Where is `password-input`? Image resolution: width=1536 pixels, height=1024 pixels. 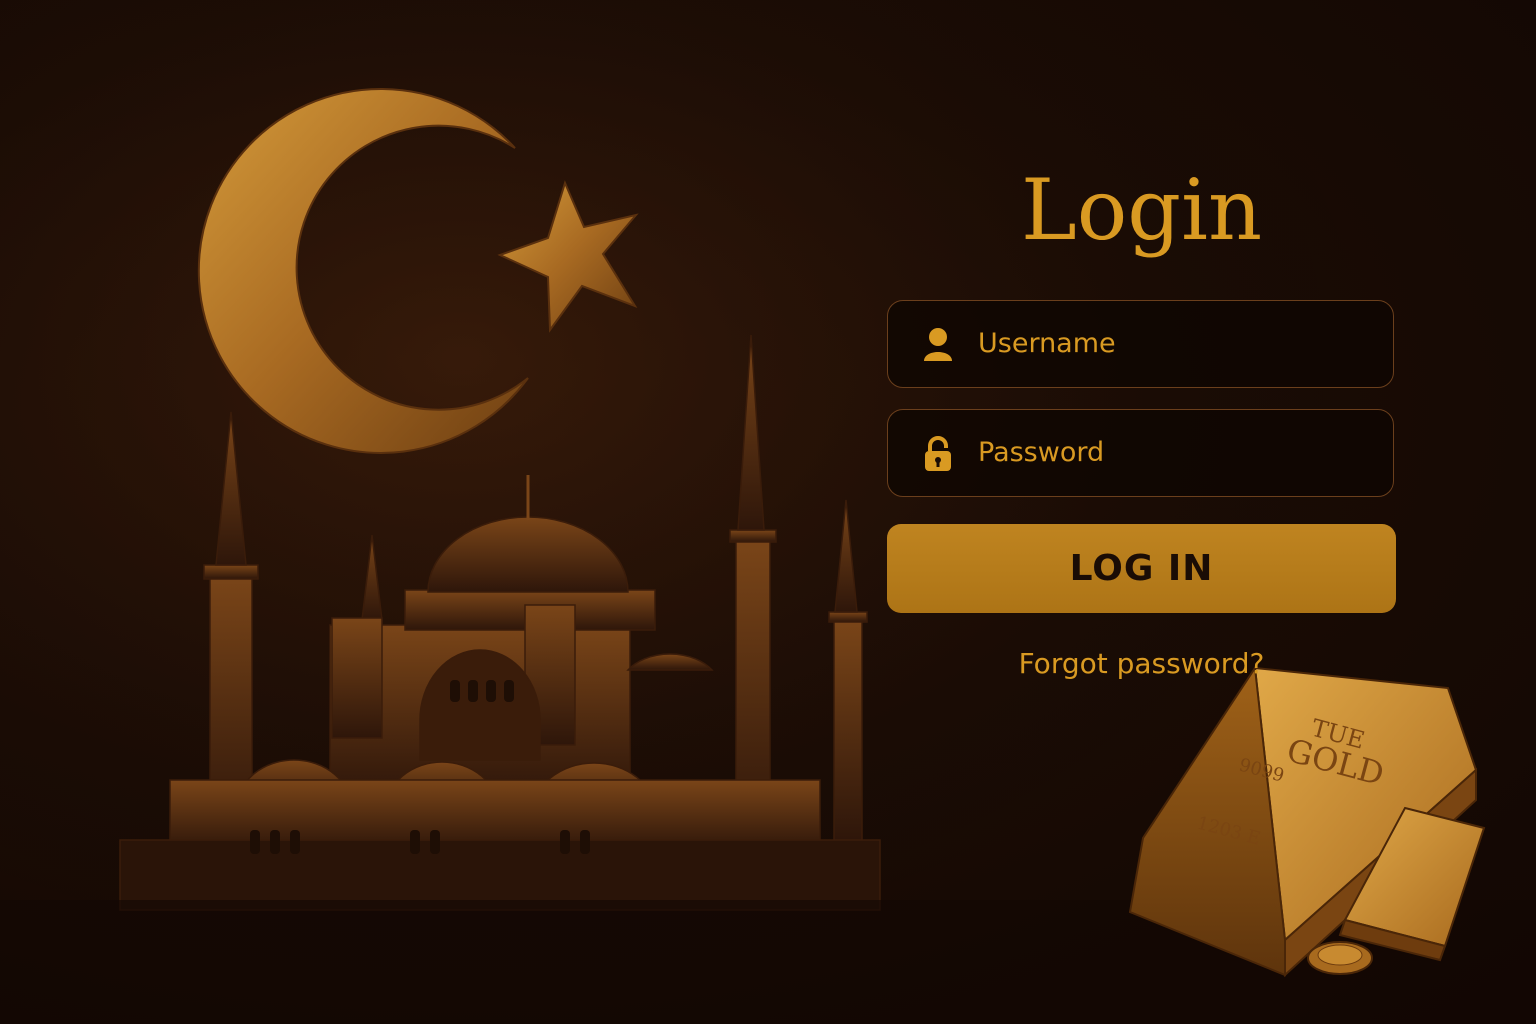 password-input is located at coordinates (1178, 452).